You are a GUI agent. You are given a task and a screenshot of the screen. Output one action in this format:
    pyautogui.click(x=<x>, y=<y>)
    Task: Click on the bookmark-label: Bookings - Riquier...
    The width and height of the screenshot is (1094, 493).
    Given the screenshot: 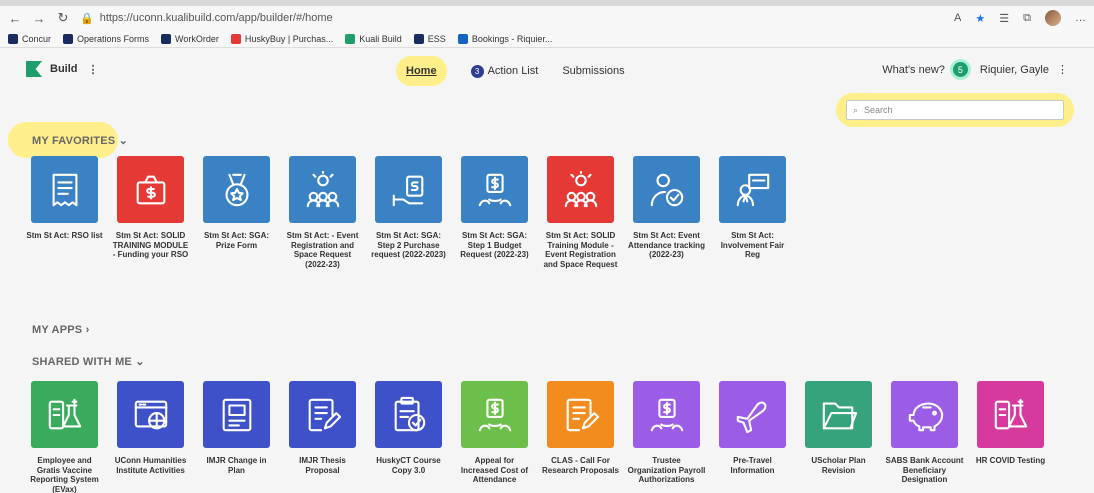 What is the action you would take?
    pyautogui.click(x=512, y=38)
    